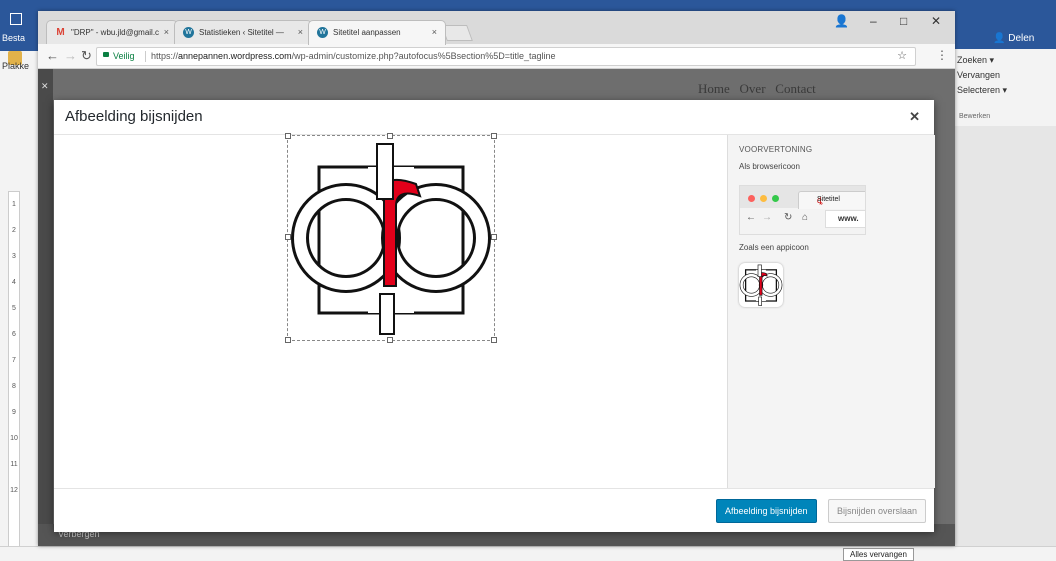 This screenshot has width=1056, height=561. What do you see at coordinates (134, 116) in the screenshot?
I see `modal-title: Afbeelding bijsnijden` at bounding box center [134, 116].